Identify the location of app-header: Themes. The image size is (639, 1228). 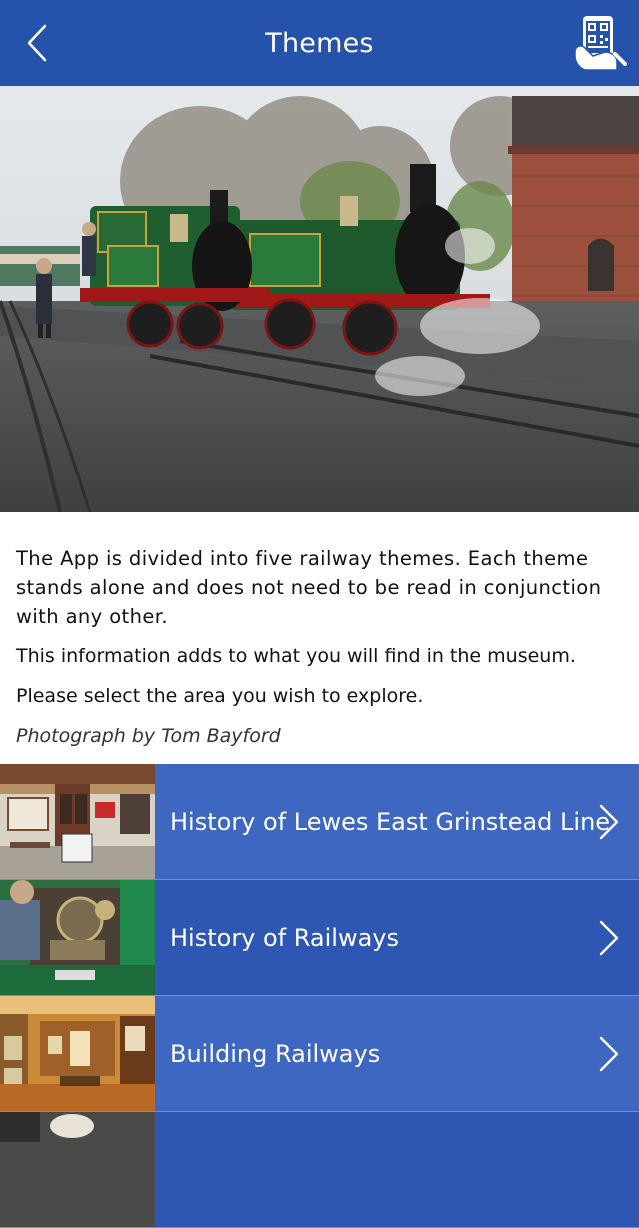
(319, 43).